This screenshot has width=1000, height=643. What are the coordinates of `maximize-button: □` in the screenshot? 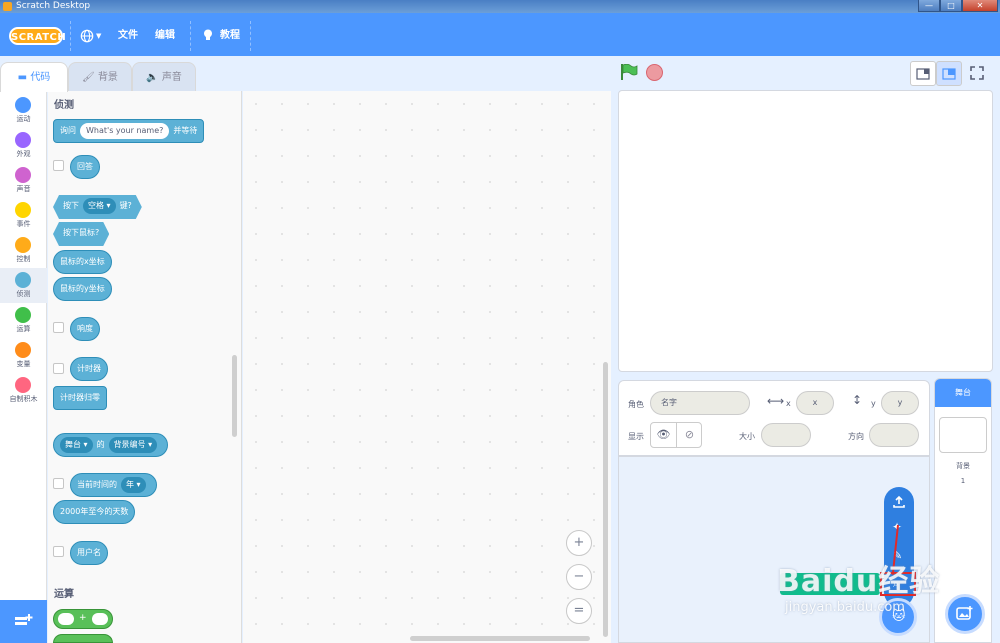 It's located at (951, 6).